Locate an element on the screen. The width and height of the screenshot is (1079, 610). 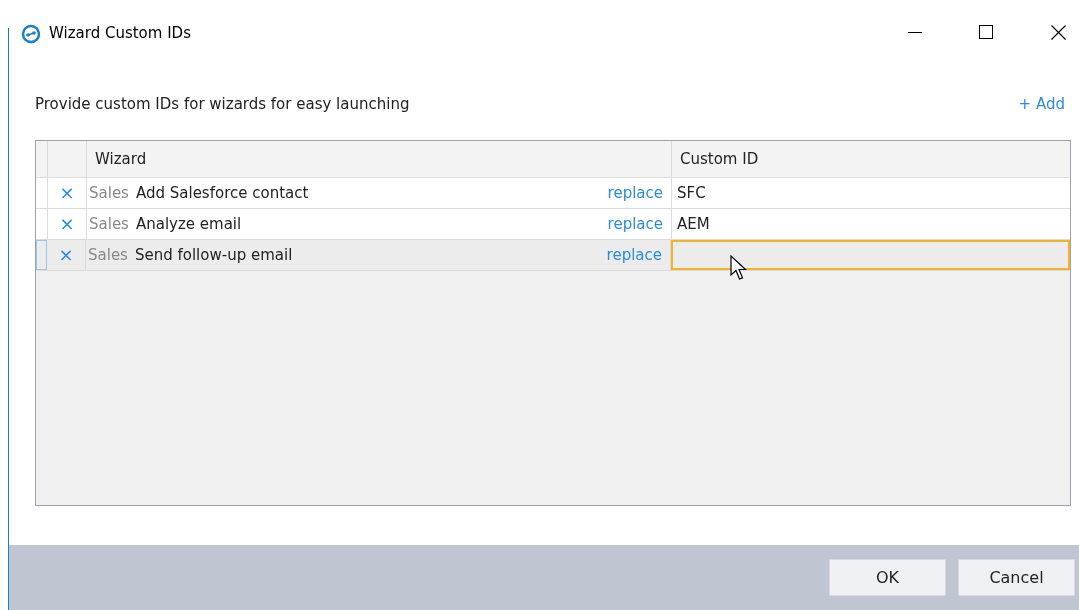
wizard-name: Add Salesforce contact is located at coordinates (222, 193).